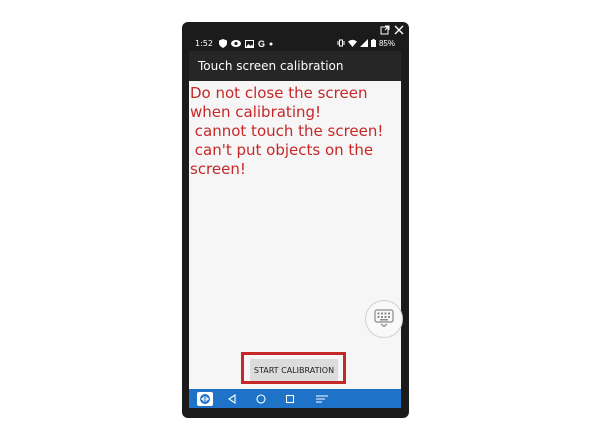 The image size is (592, 444). What do you see at coordinates (352, 44) in the screenshot?
I see `wifi-icon` at bounding box center [352, 44].